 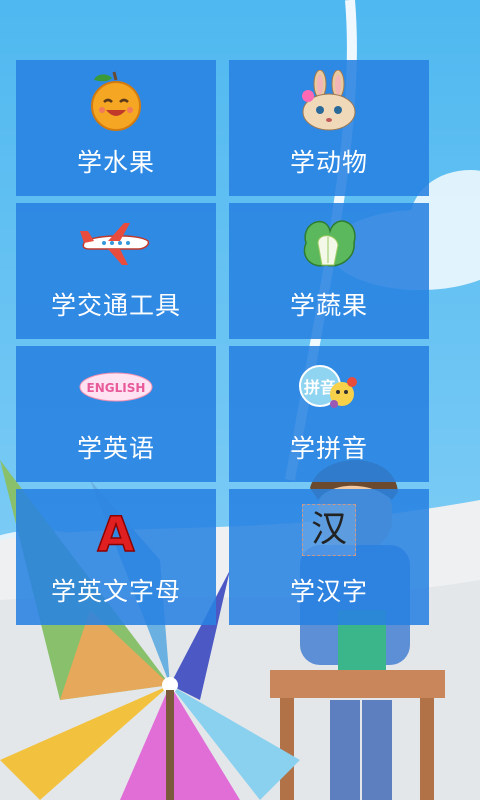 What do you see at coordinates (328, 305) in the screenshot?
I see `tile-vegetables-label: 学蔬果` at bounding box center [328, 305].